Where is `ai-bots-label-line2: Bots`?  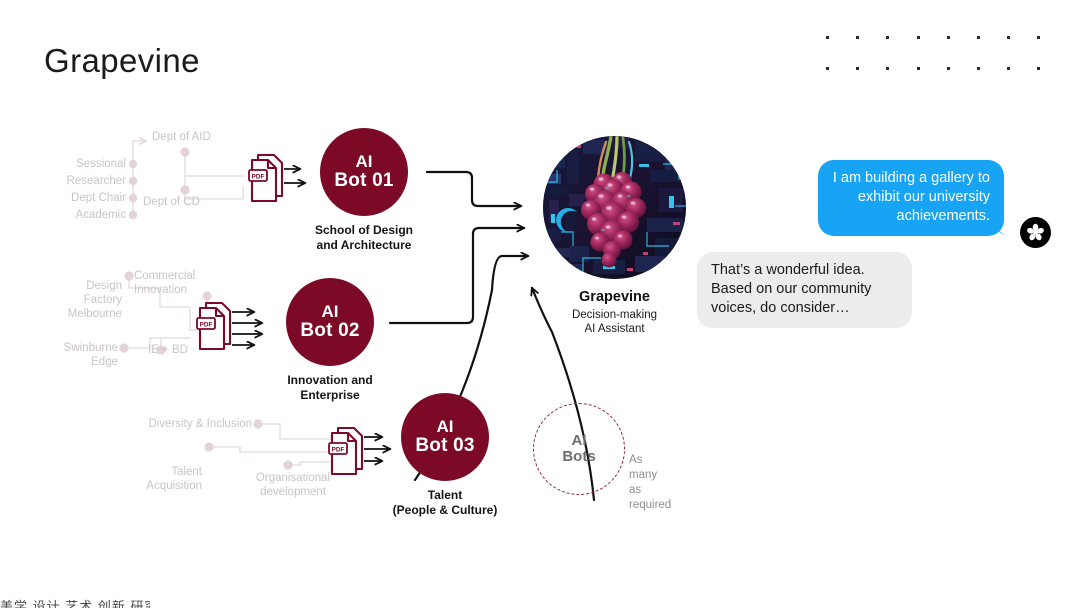 ai-bots-label-line2: Bots is located at coordinates (579, 456).